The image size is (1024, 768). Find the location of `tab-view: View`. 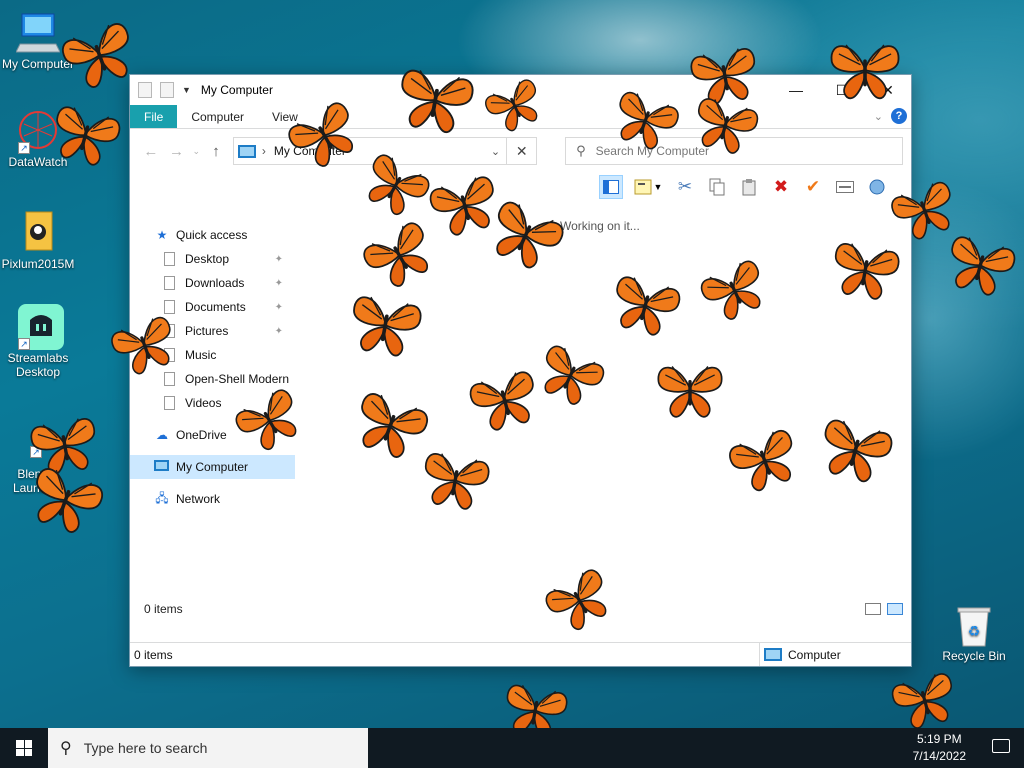

tab-view: View is located at coordinates (285, 116).